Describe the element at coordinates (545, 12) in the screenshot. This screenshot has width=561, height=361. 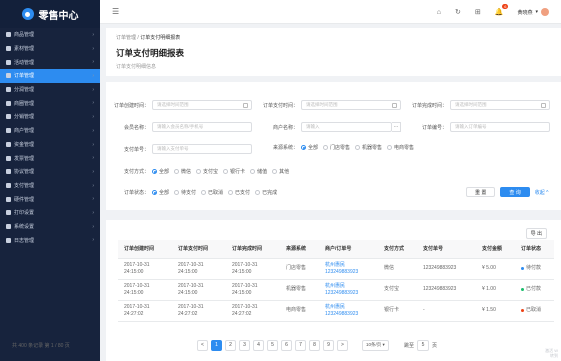
I see `avatar` at that location.